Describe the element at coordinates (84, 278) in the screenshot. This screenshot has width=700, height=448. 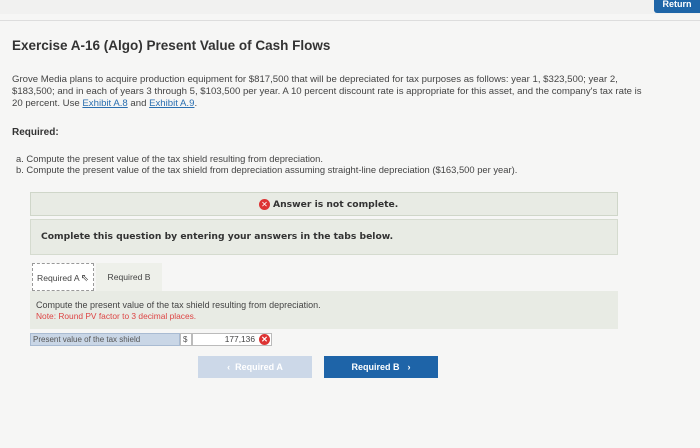
I see `pointer-cursor-icon: ⇖` at that location.